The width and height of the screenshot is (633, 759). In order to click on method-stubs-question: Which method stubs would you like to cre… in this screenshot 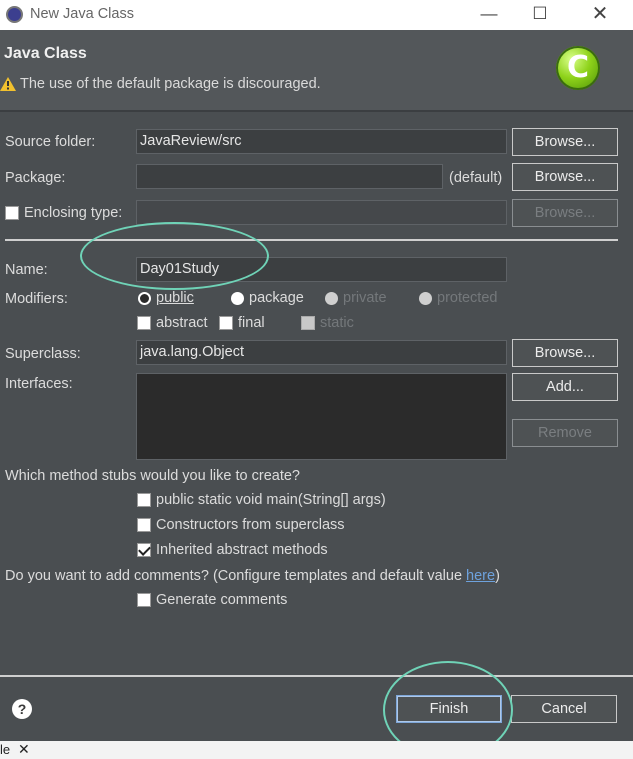, I will do `click(152, 476)`.